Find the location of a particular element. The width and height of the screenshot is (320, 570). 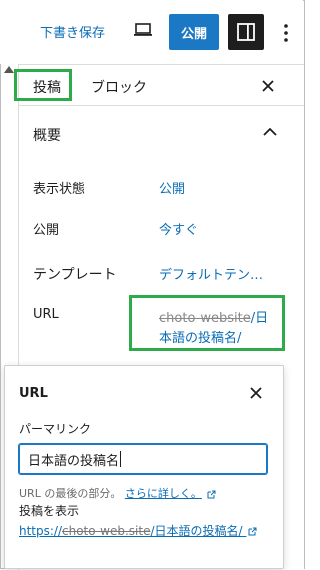

visibility-label: 表示状態 is located at coordinates (59, 189).